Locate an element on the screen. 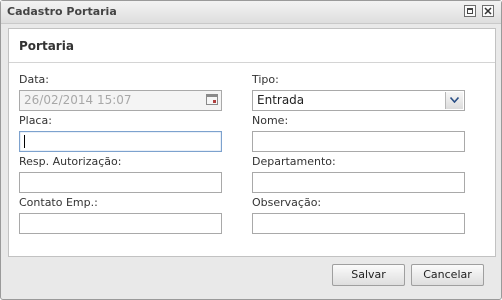 The height and width of the screenshot is (300, 502). panel-title: Portaria is located at coordinates (46, 46).